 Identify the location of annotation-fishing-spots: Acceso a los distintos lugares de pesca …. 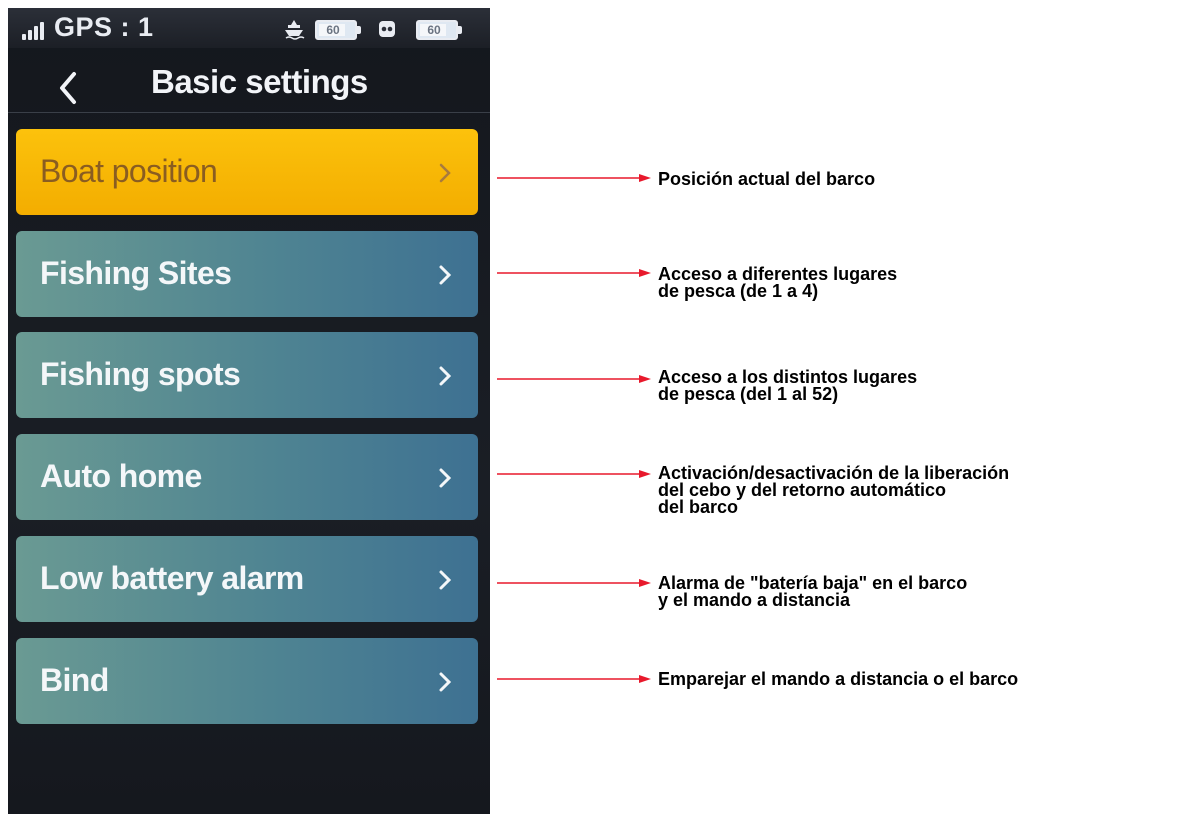
(788, 385).